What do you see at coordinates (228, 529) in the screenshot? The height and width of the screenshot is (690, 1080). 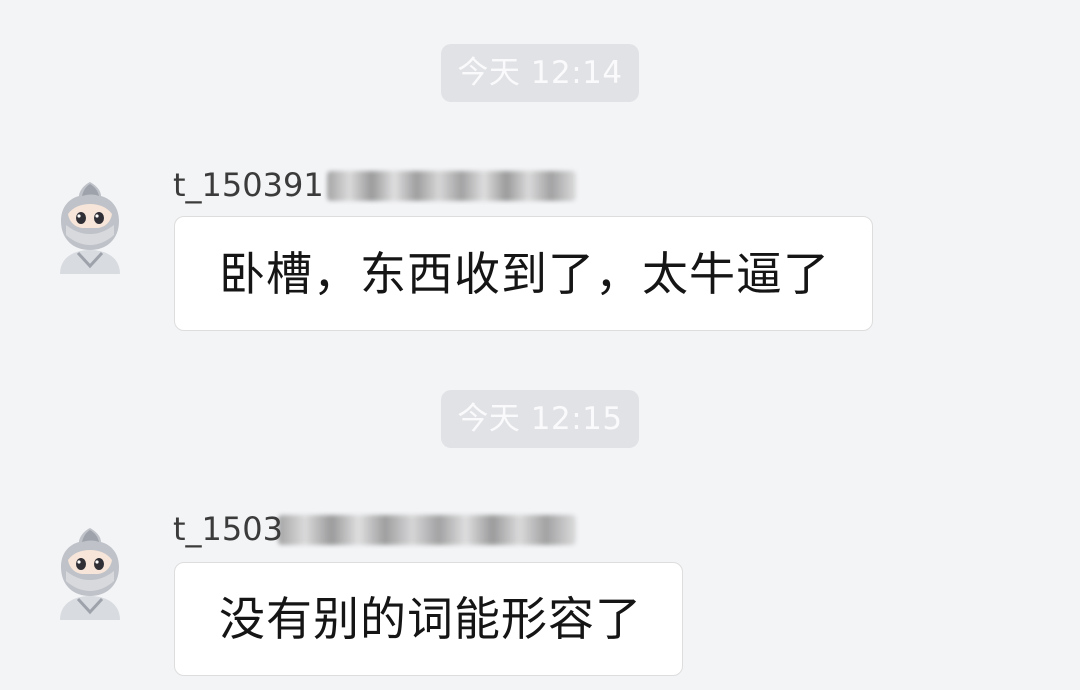 I see `sender-name: t_1503` at bounding box center [228, 529].